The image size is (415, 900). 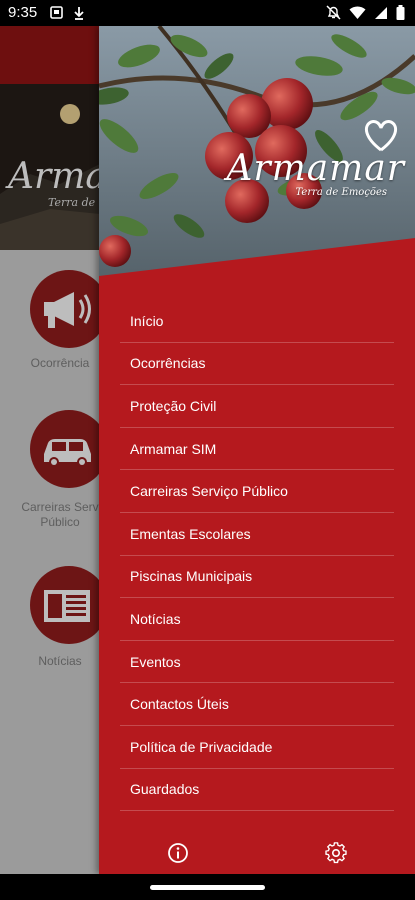 I want to click on wifi-icon, so click(x=357, y=15).